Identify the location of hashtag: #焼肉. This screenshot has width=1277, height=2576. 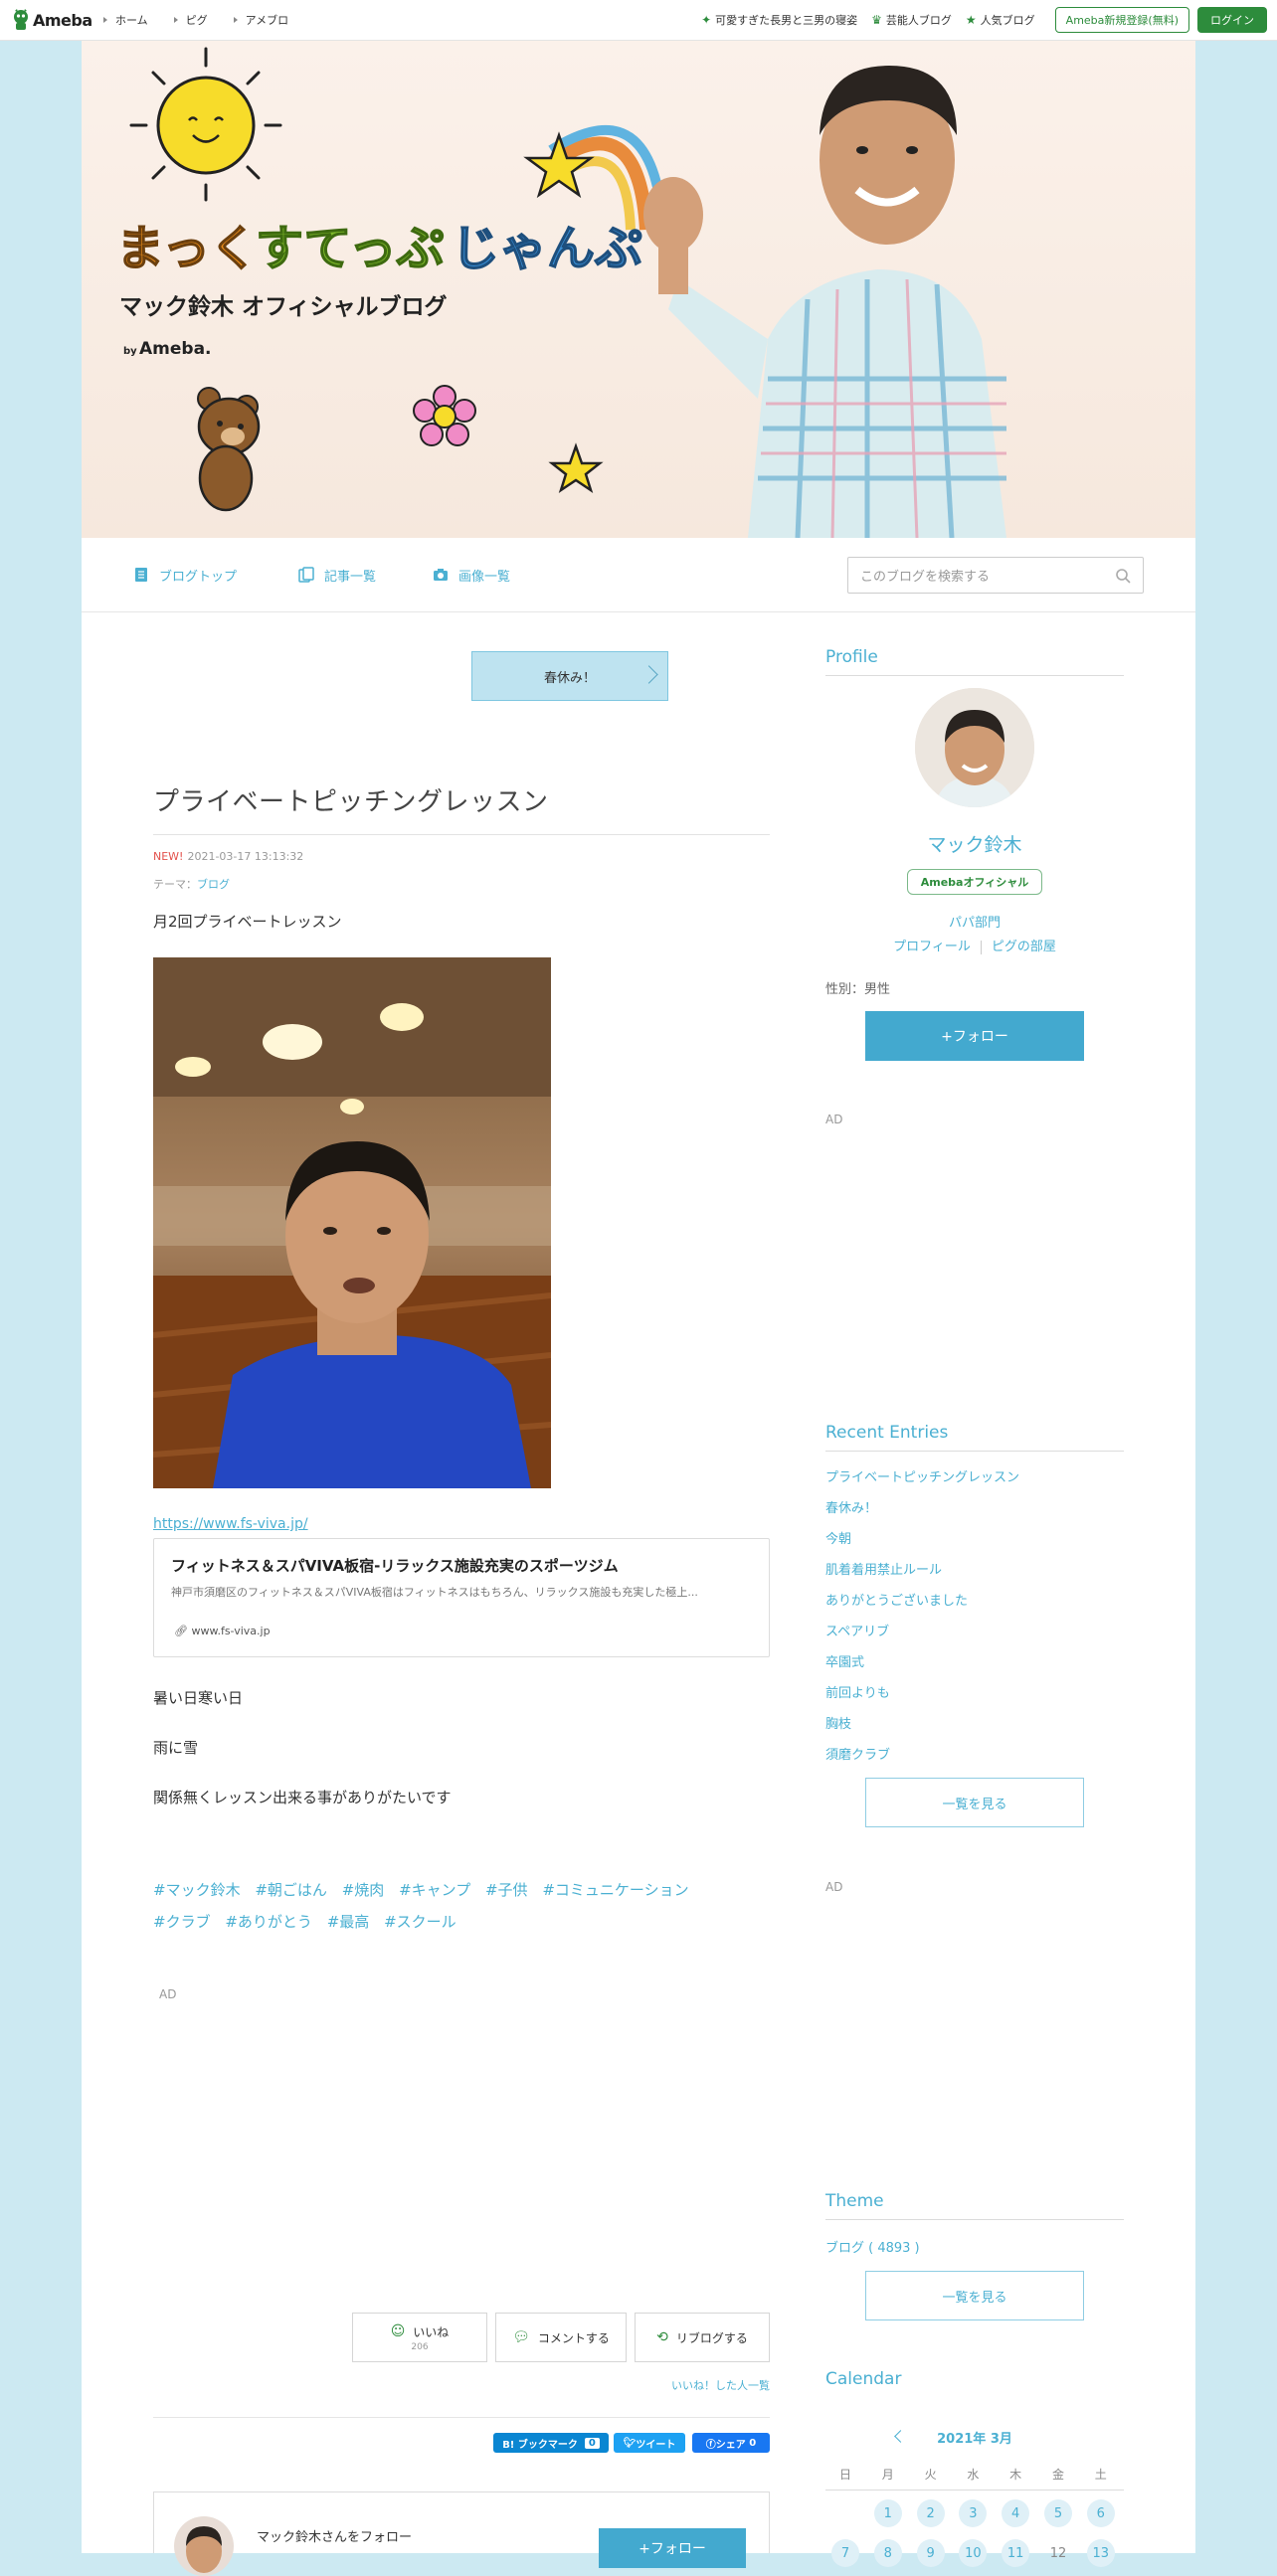
(363, 1890).